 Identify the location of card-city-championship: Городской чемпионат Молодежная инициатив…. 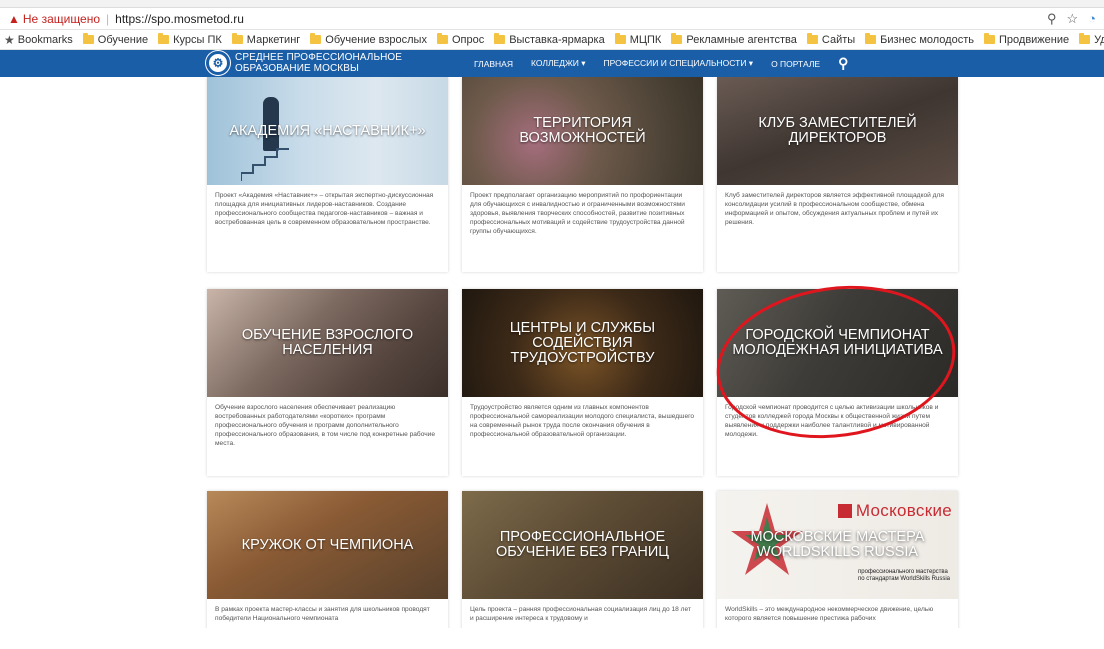
(837, 382).